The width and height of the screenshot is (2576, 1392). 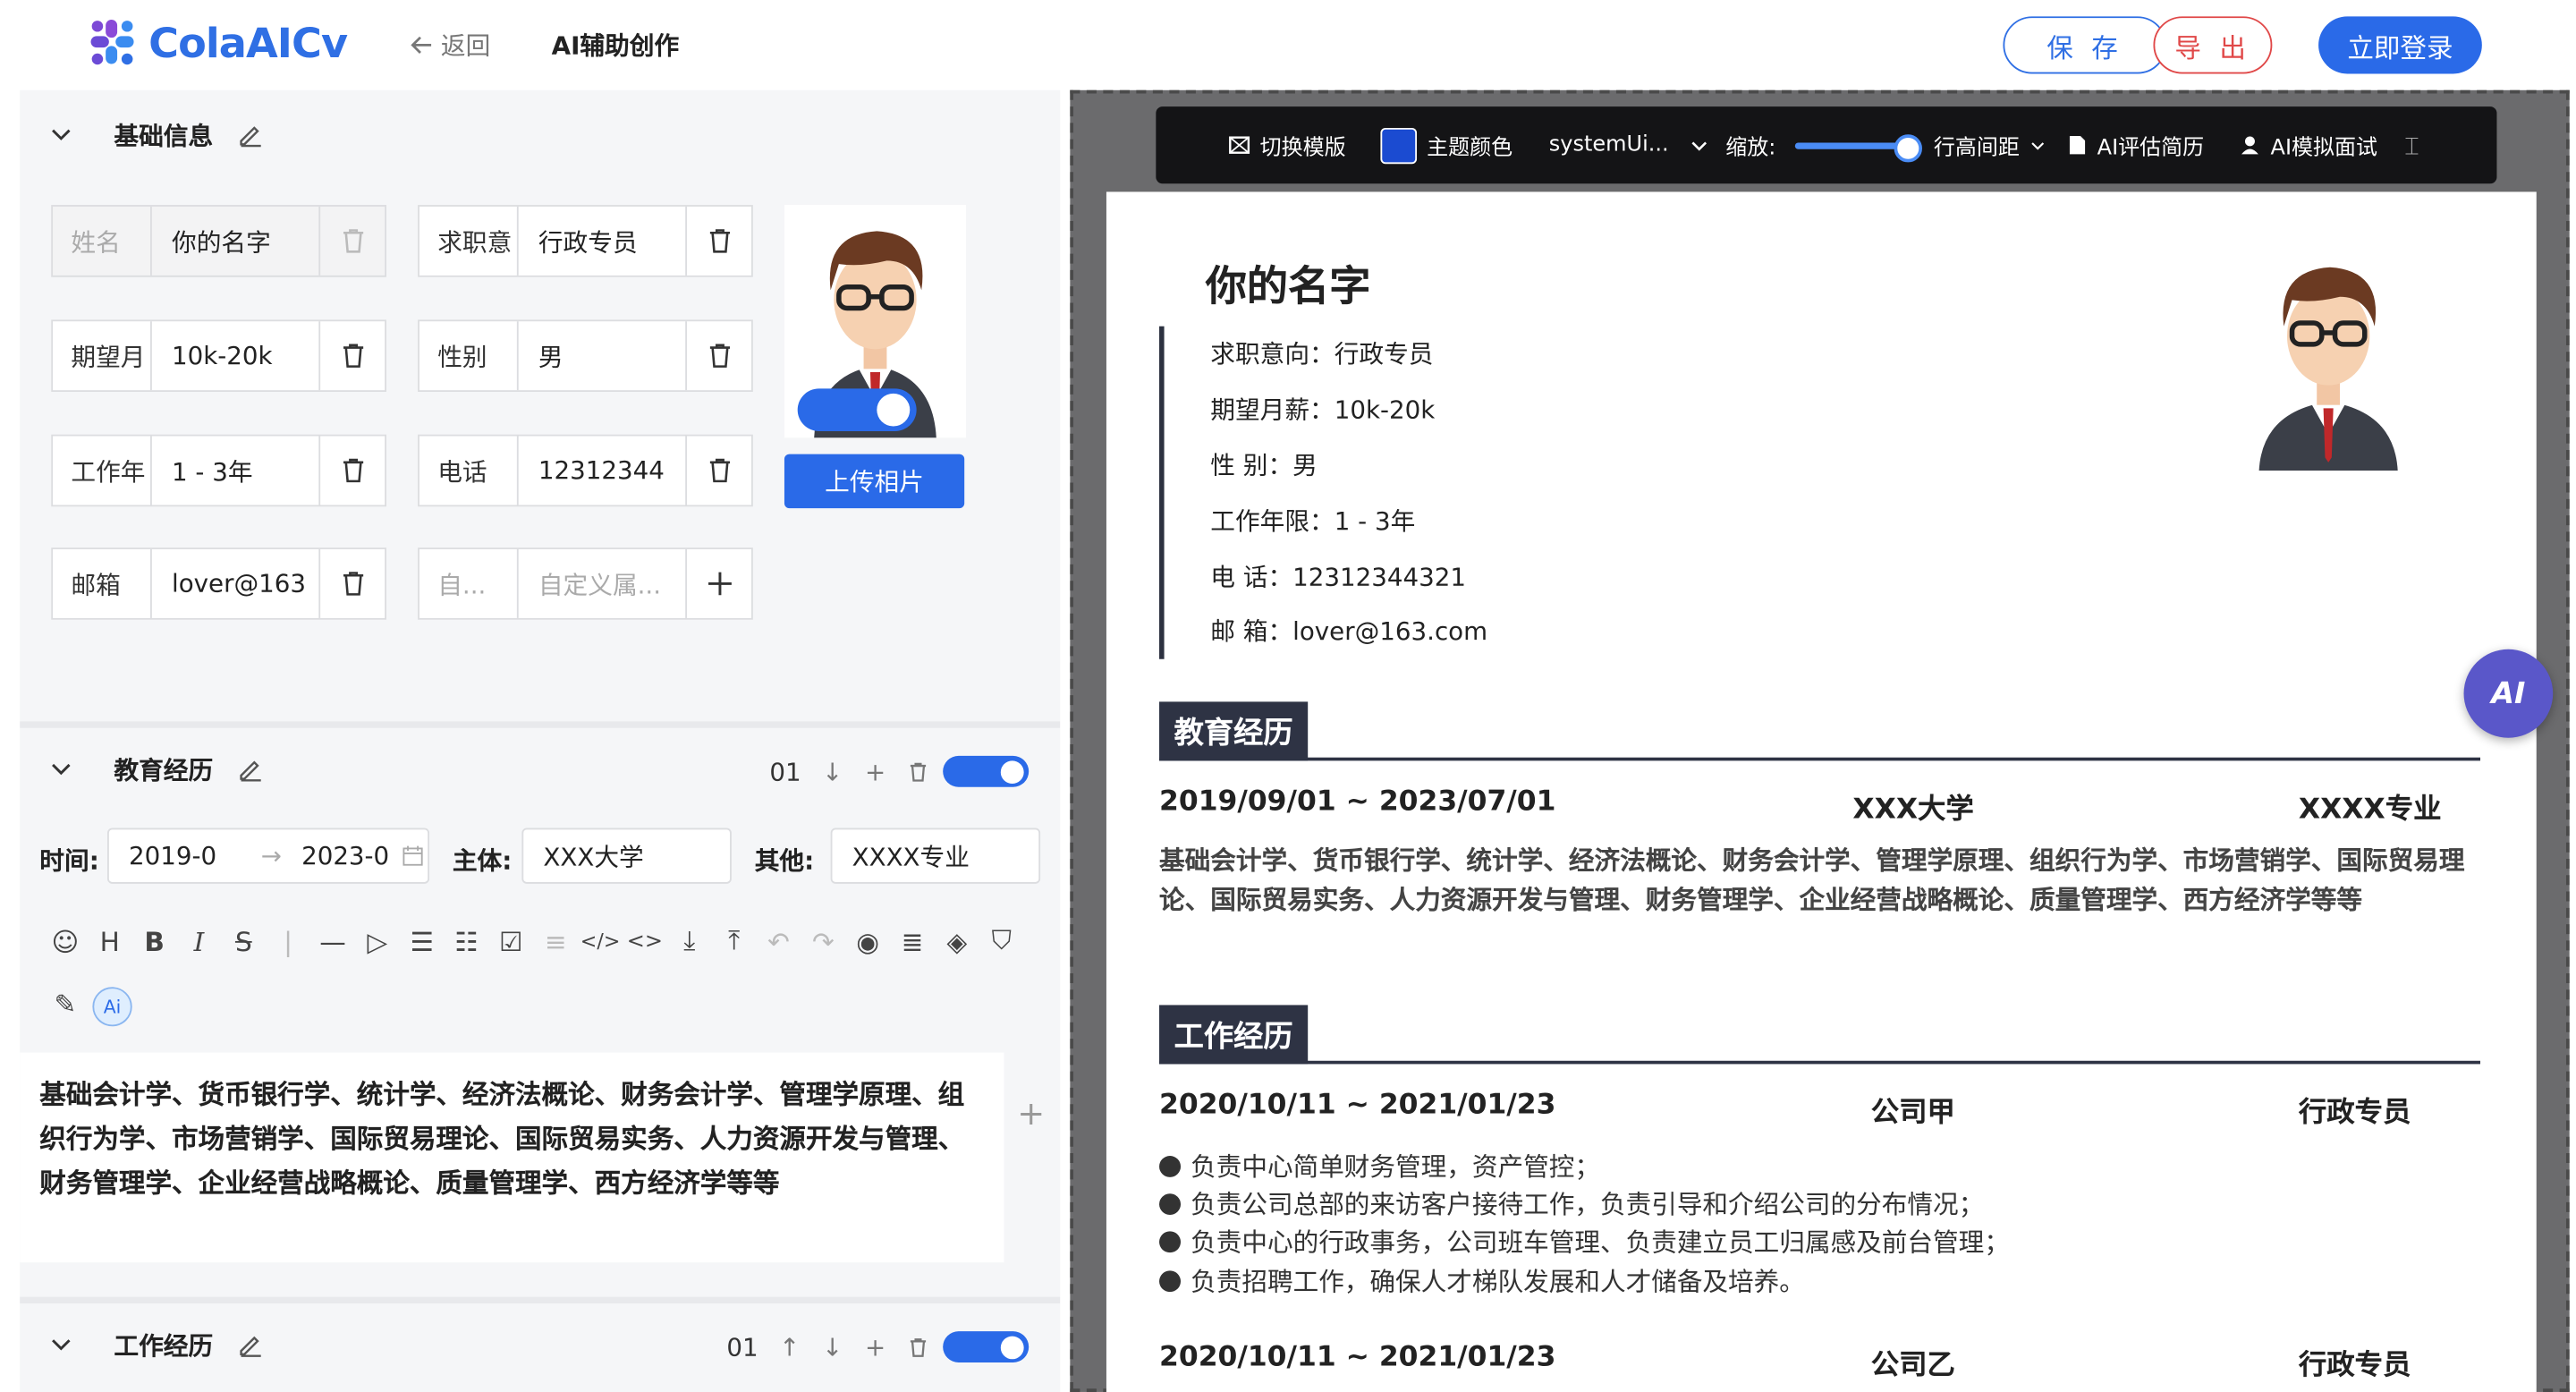 What do you see at coordinates (1357, 1357) in the screenshot?
I see `work-date: 2020/10/11 ~ 2021/01/23` at bounding box center [1357, 1357].